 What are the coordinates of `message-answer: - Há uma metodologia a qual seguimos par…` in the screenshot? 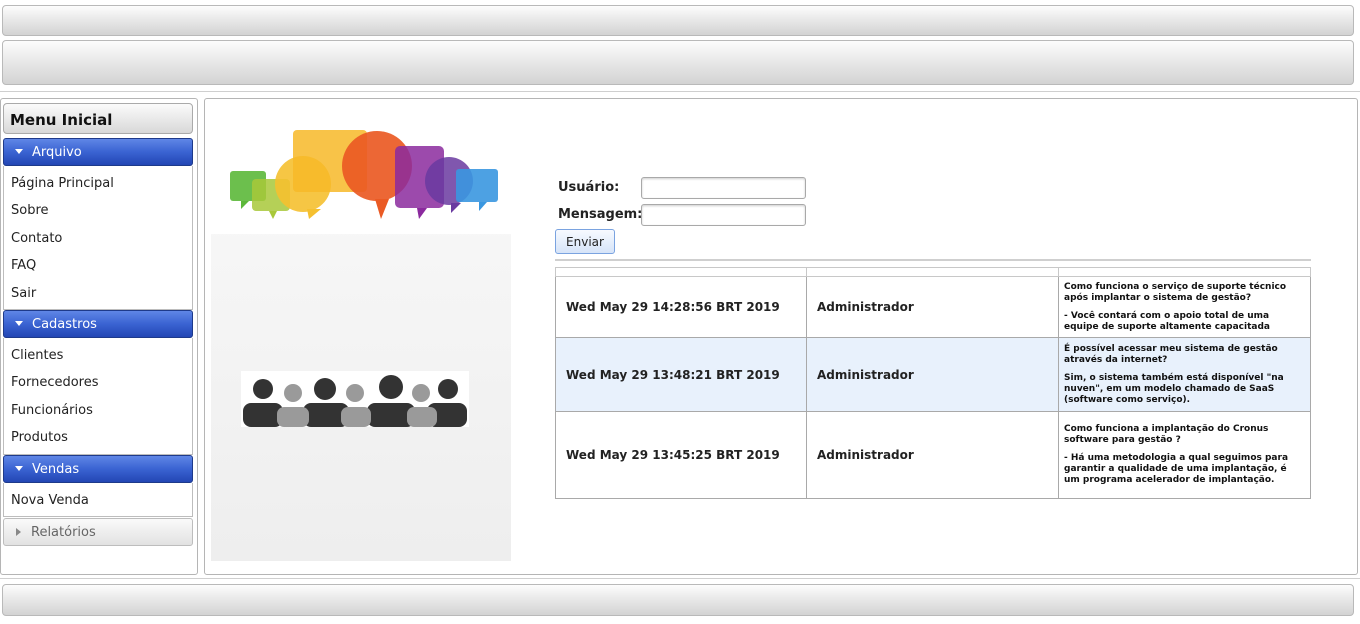 It's located at (1176, 469).